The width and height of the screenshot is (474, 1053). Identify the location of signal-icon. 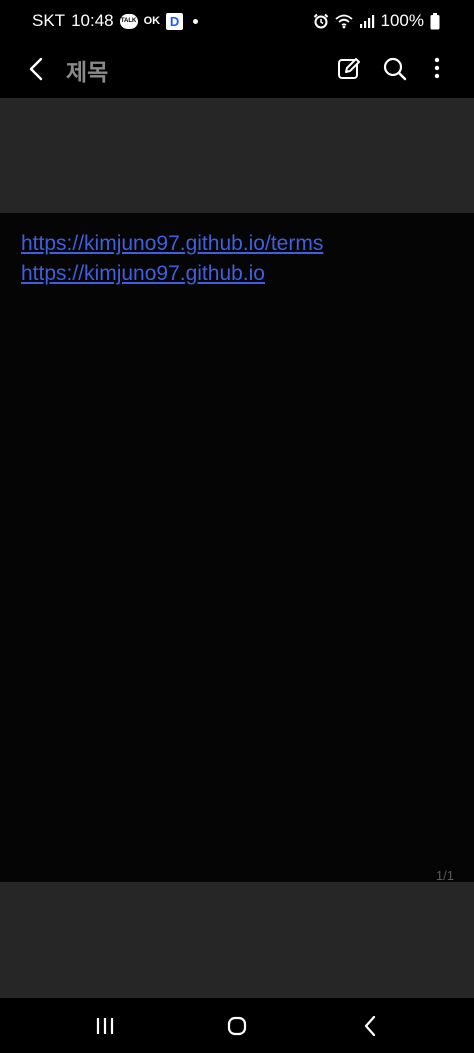
(366, 21).